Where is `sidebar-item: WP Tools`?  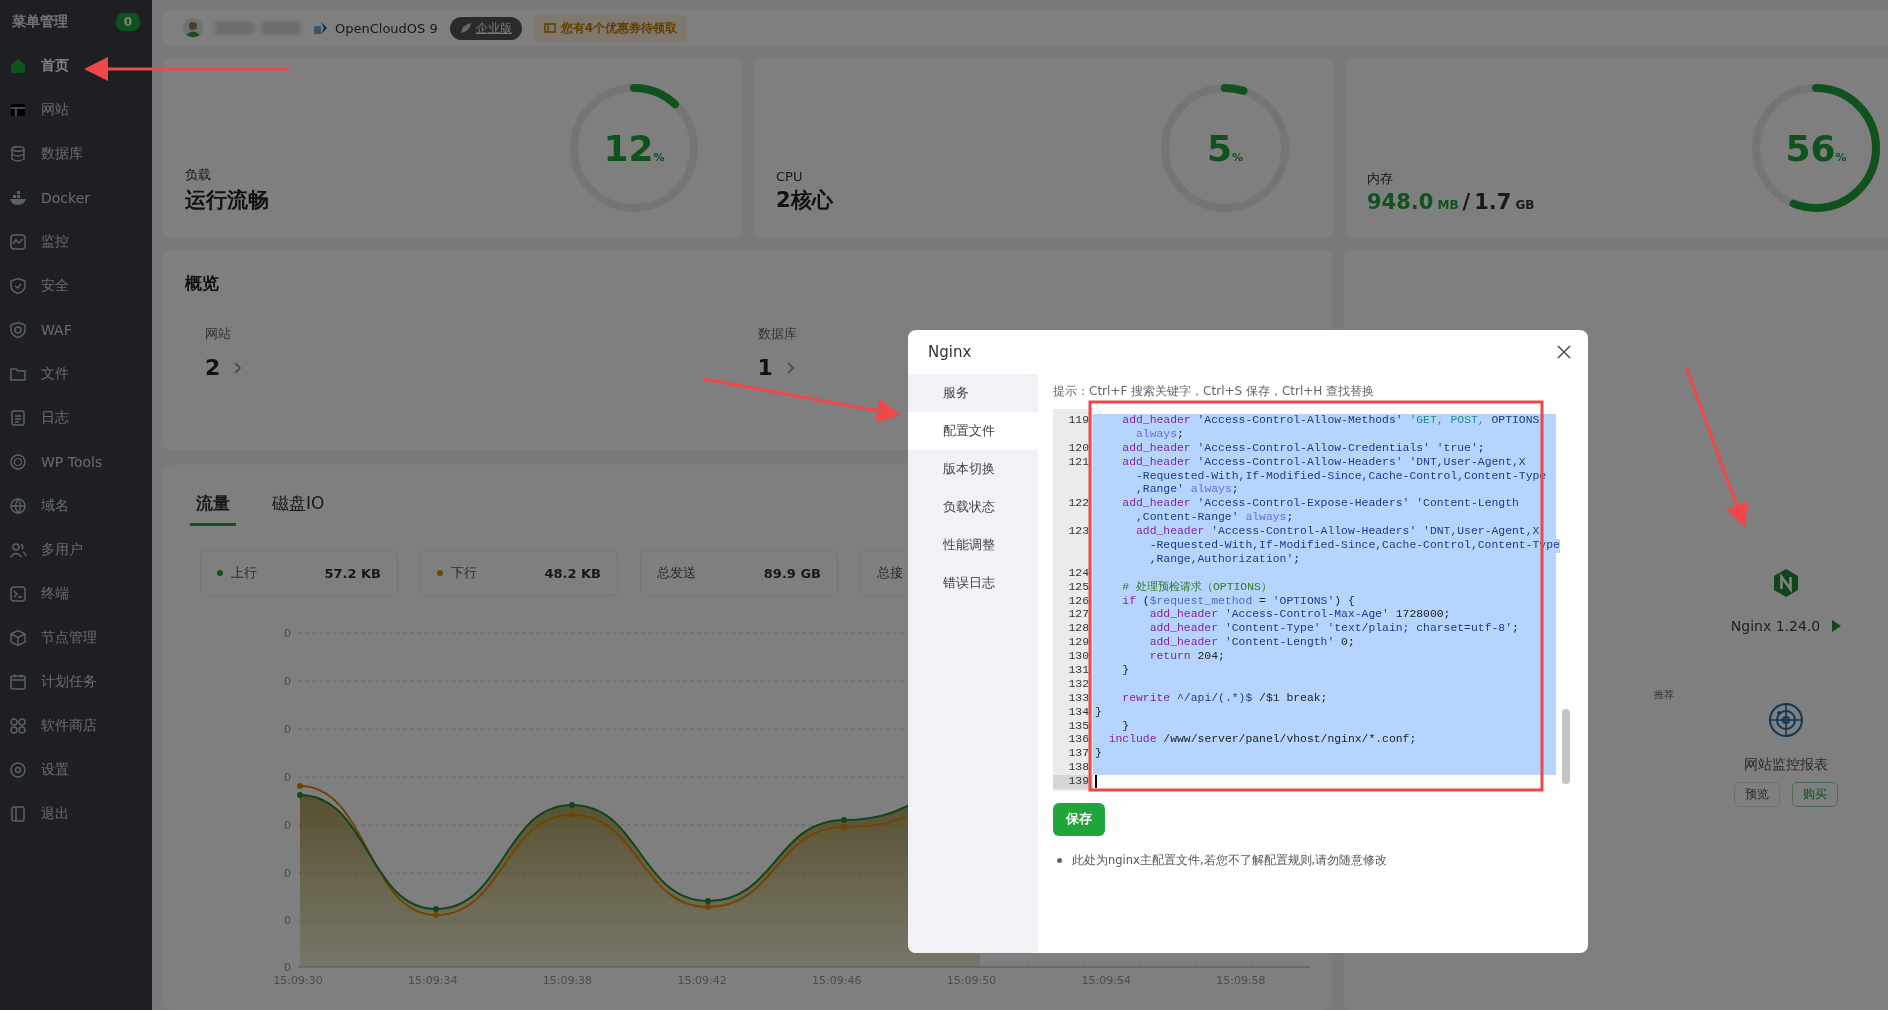
sidebar-item: WP Tools is located at coordinates (76, 462).